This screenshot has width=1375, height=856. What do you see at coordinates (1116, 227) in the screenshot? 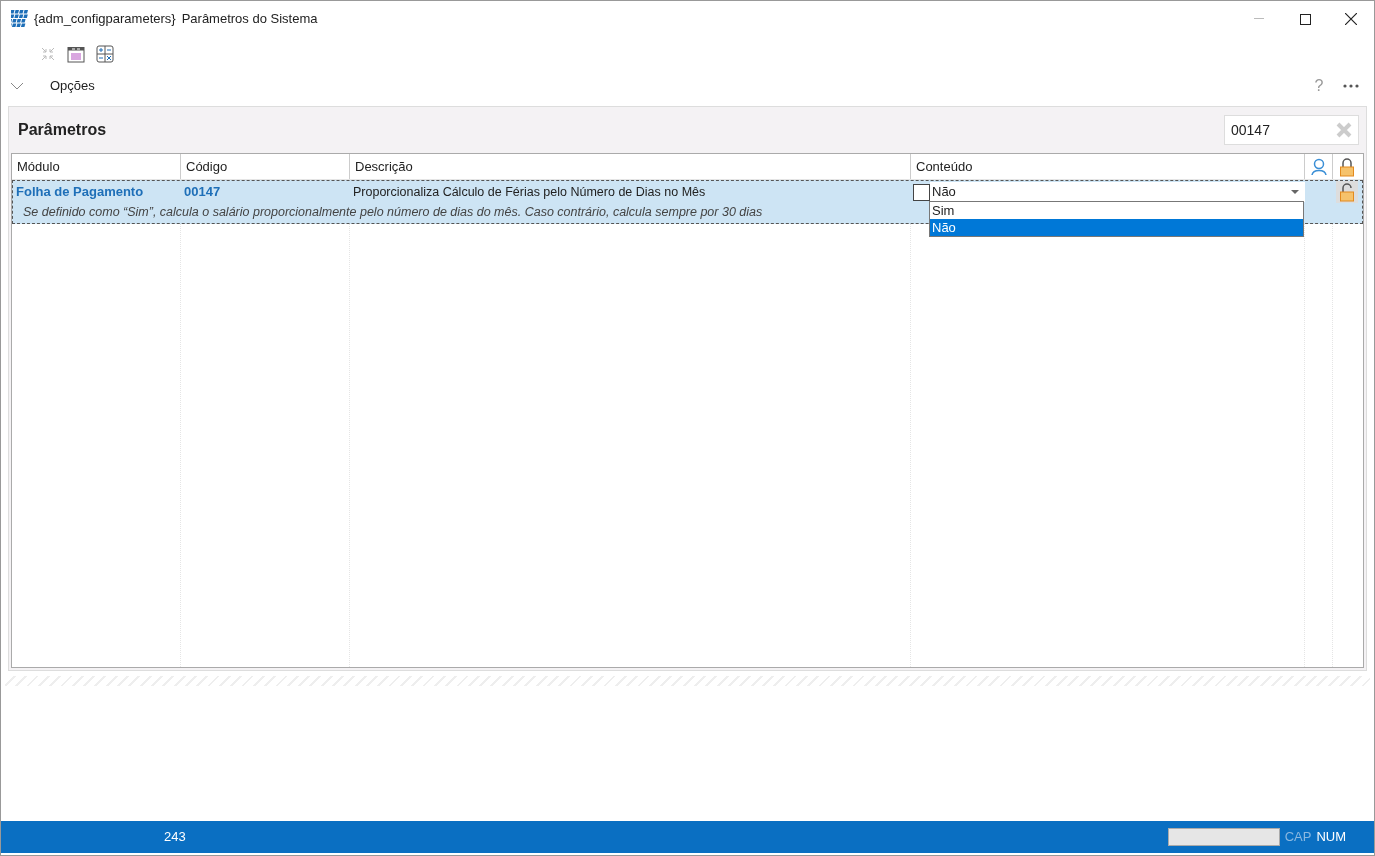
I see `dropdown-option: Não` at bounding box center [1116, 227].